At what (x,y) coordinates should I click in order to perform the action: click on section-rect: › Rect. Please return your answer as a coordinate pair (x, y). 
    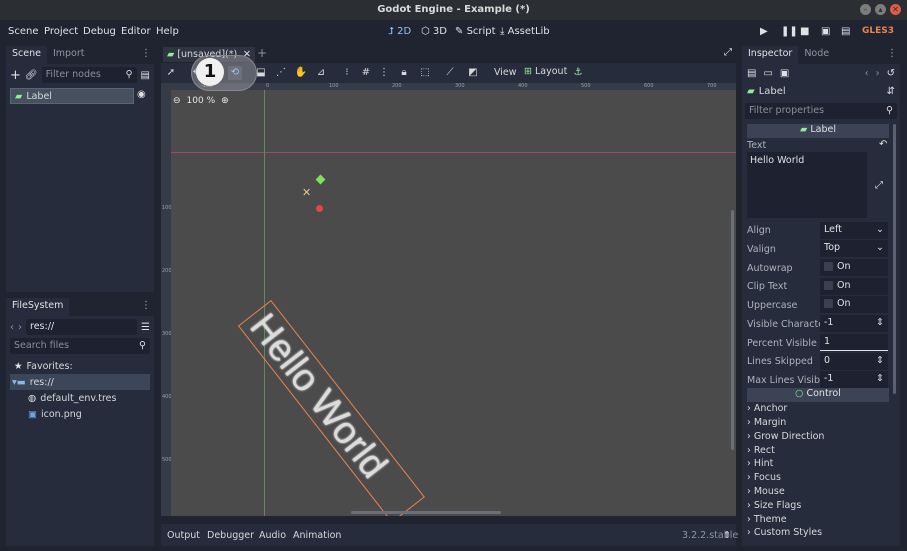
    Looking at the image, I should click on (818, 452).